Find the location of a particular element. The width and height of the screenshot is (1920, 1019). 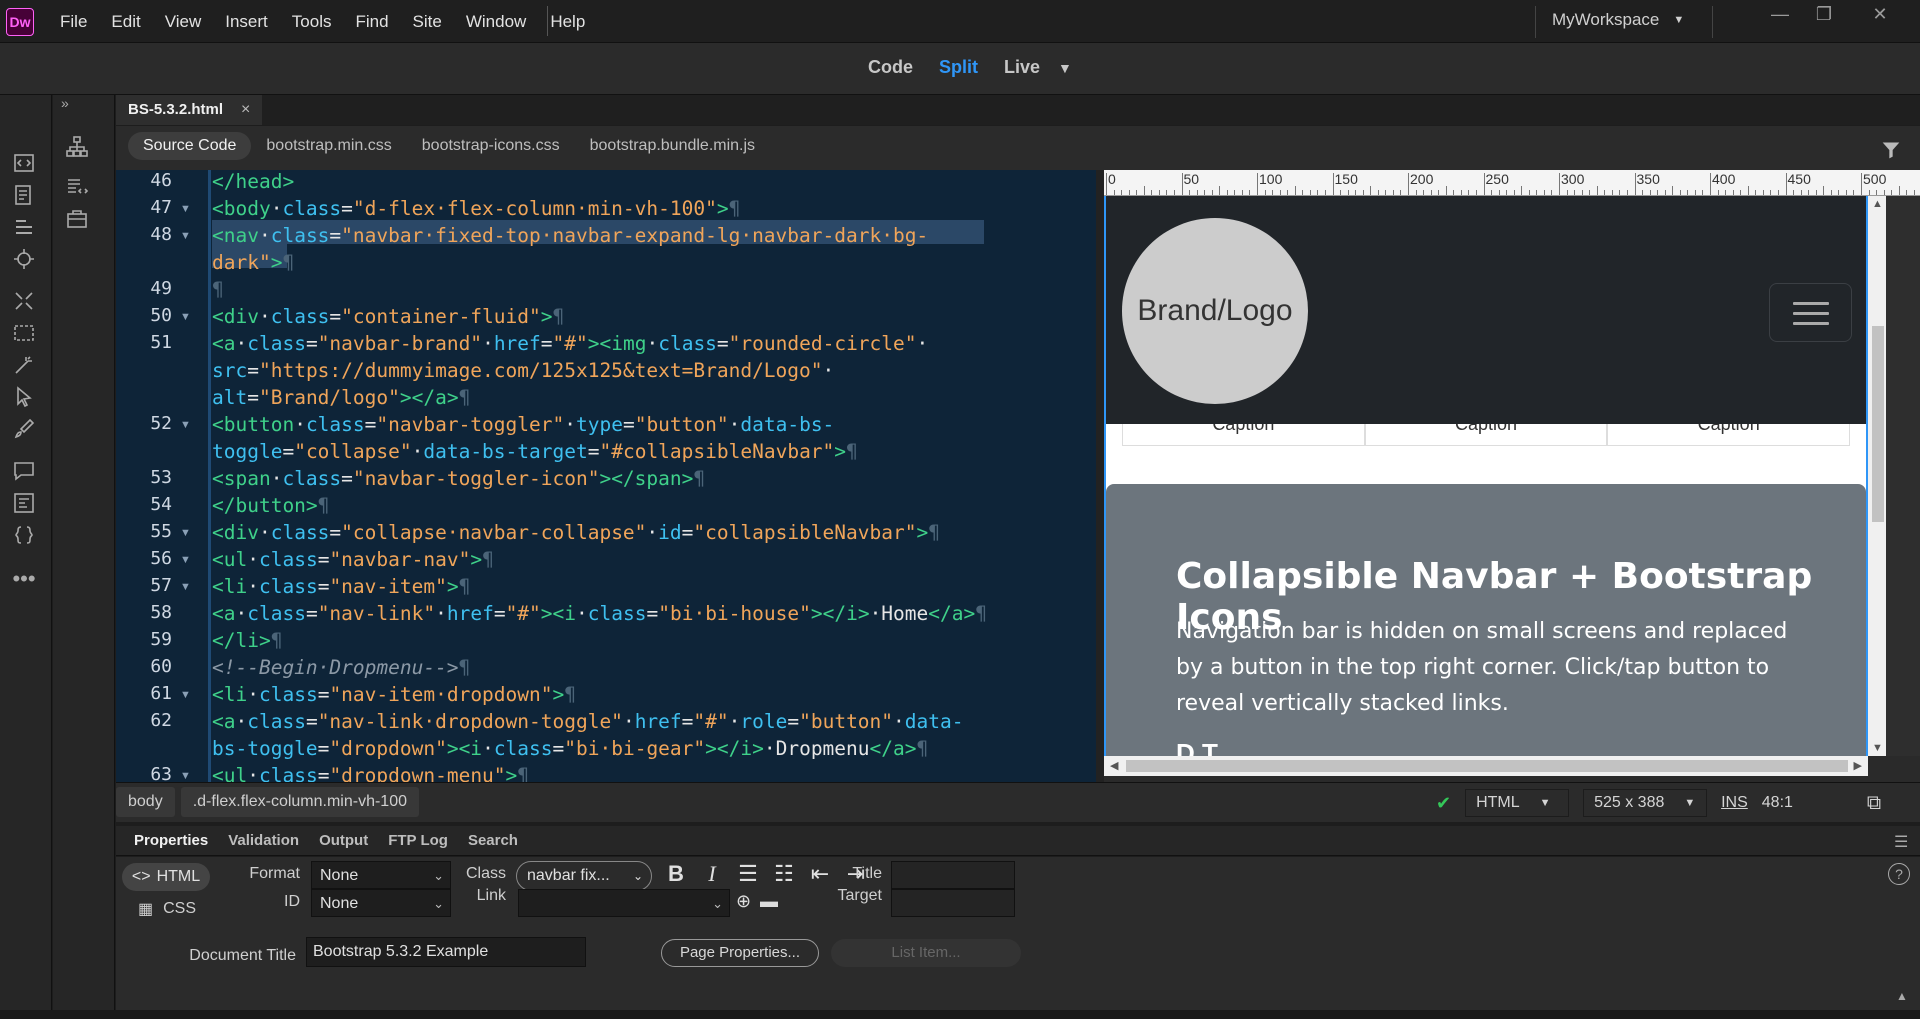

live-view-button: Live is located at coordinates (1022, 67).